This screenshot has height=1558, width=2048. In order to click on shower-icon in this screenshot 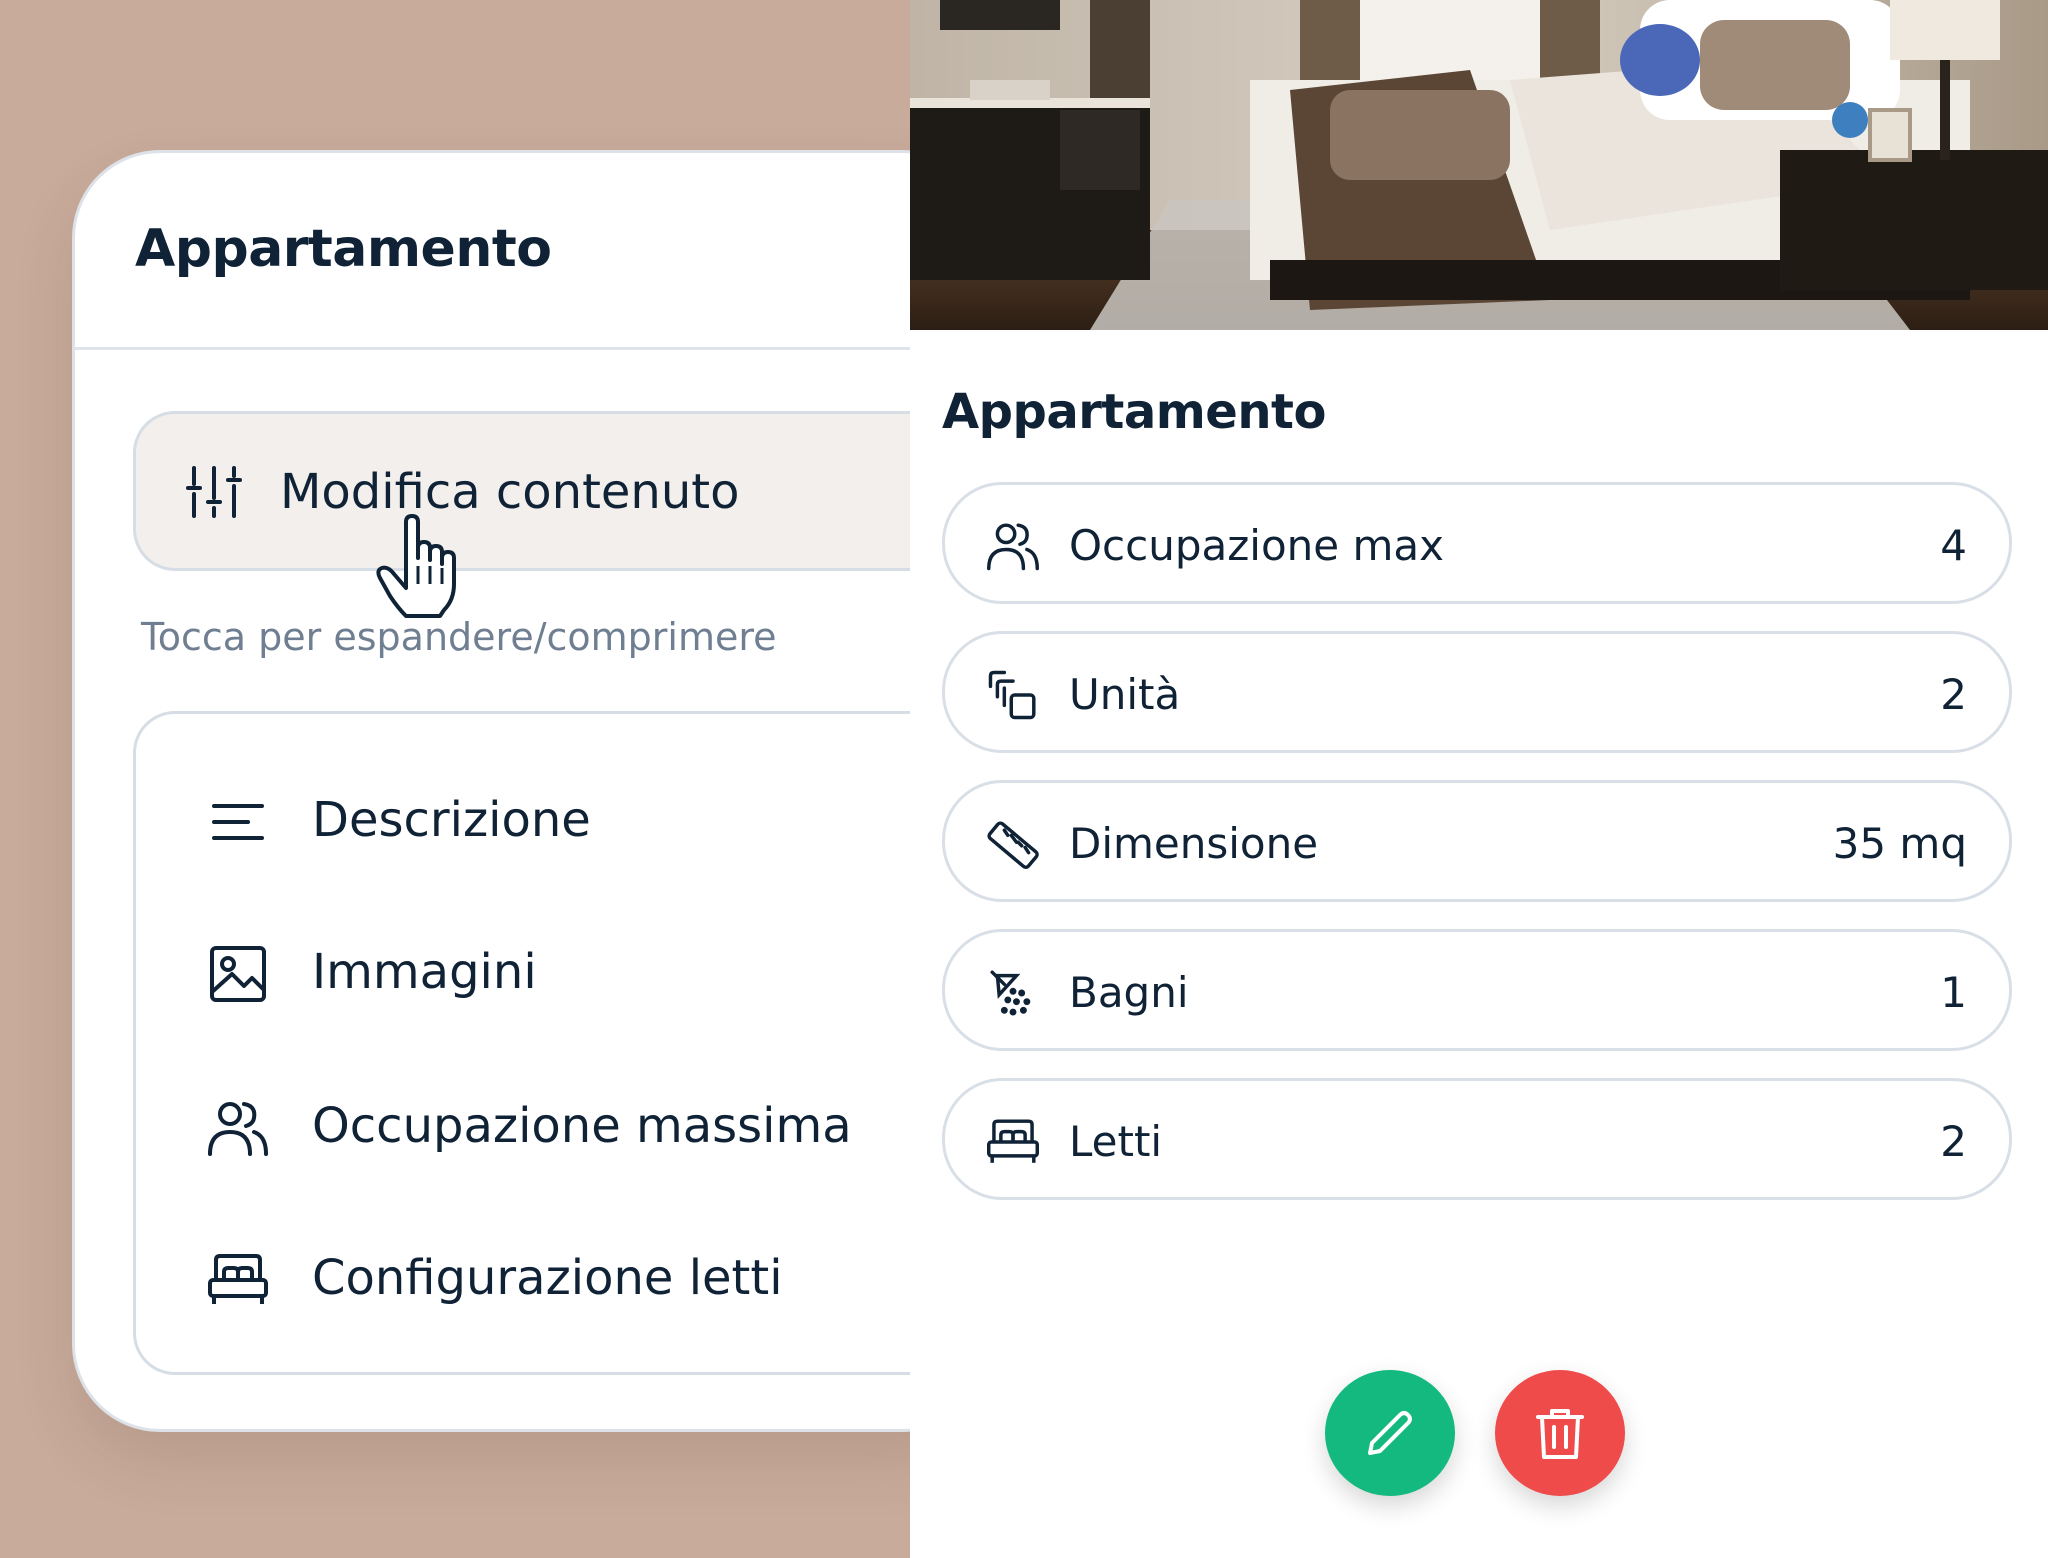, I will do `click(1010, 993)`.